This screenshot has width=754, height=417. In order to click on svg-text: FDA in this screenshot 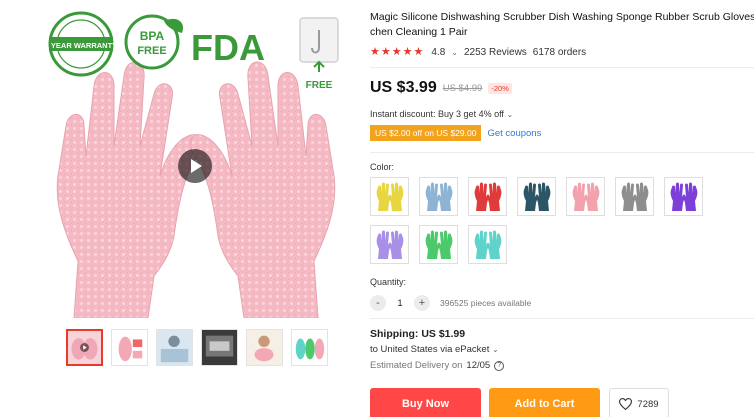, I will do `click(228, 46)`.